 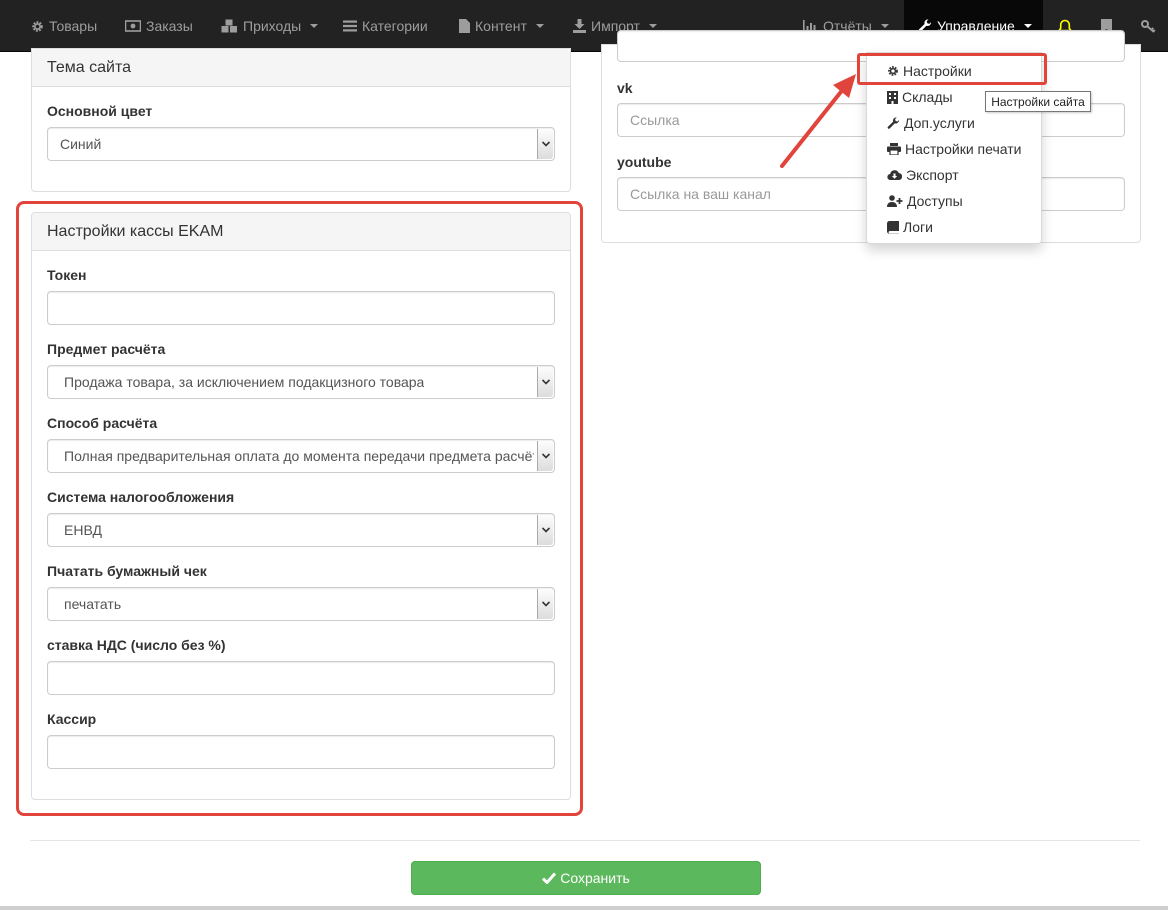 What do you see at coordinates (83, 530) in the screenshot?
I see `tax-system-value: ЕНВД` at bounding box center [83, 530].